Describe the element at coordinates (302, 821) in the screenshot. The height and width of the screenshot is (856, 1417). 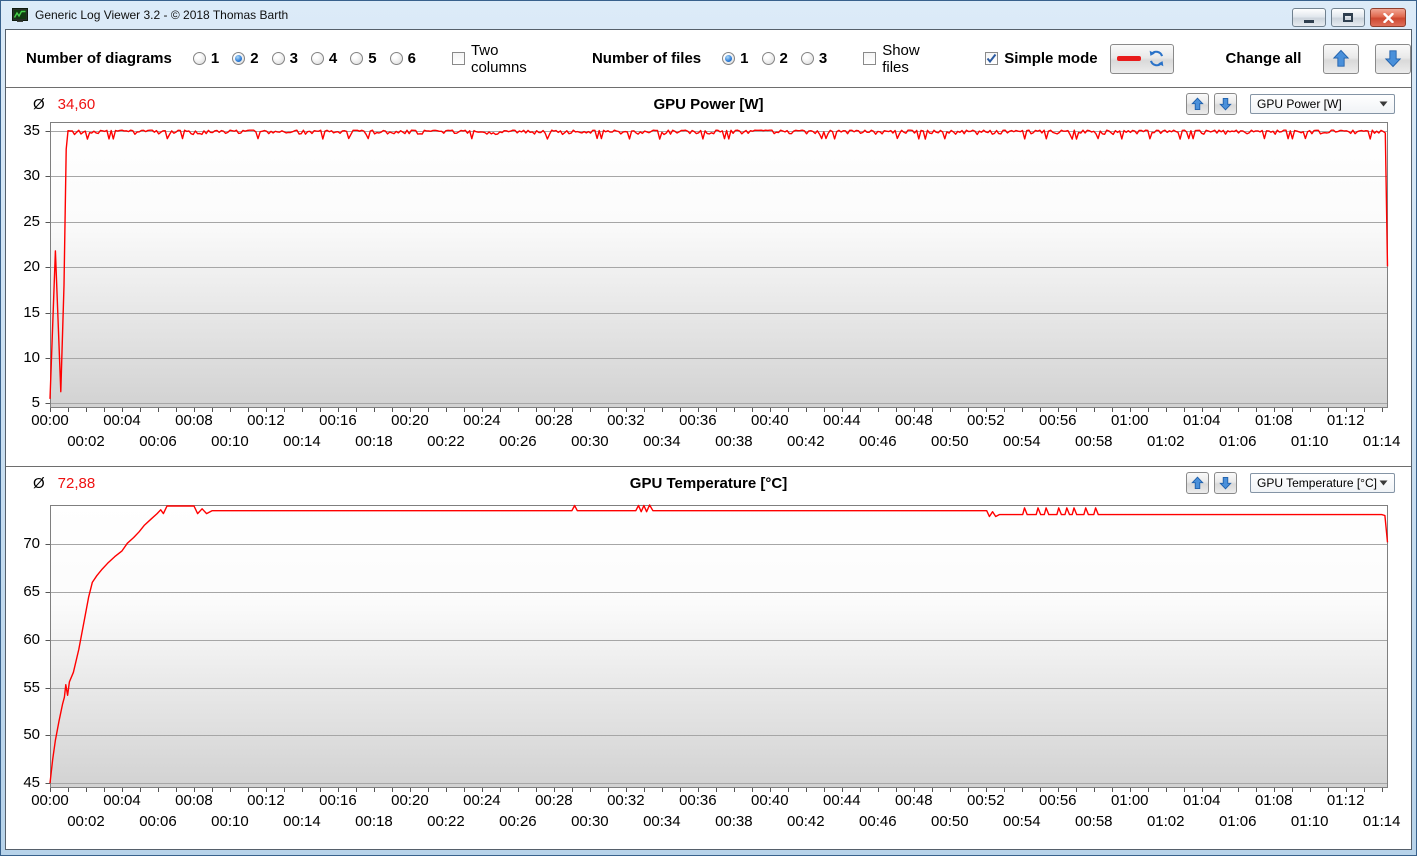
I see `x-tick-label: 00:14` at that location.